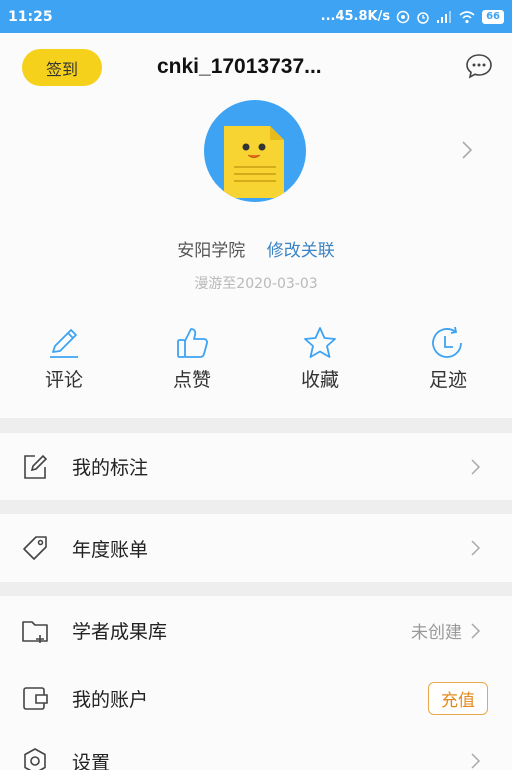 The height and width of the screenshot is (770, 512). What do you see at coordinates (256, 284) in the screenshot?
I see `roam-date: 漫游至2020-03-03` at bounding box center [256, 284].